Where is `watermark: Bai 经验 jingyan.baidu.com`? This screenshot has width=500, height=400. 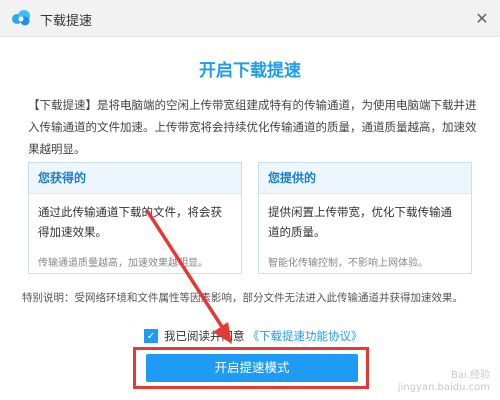
watermark: Bai 经验 jingyan.baidu.com is located at coordinates (444, 382).